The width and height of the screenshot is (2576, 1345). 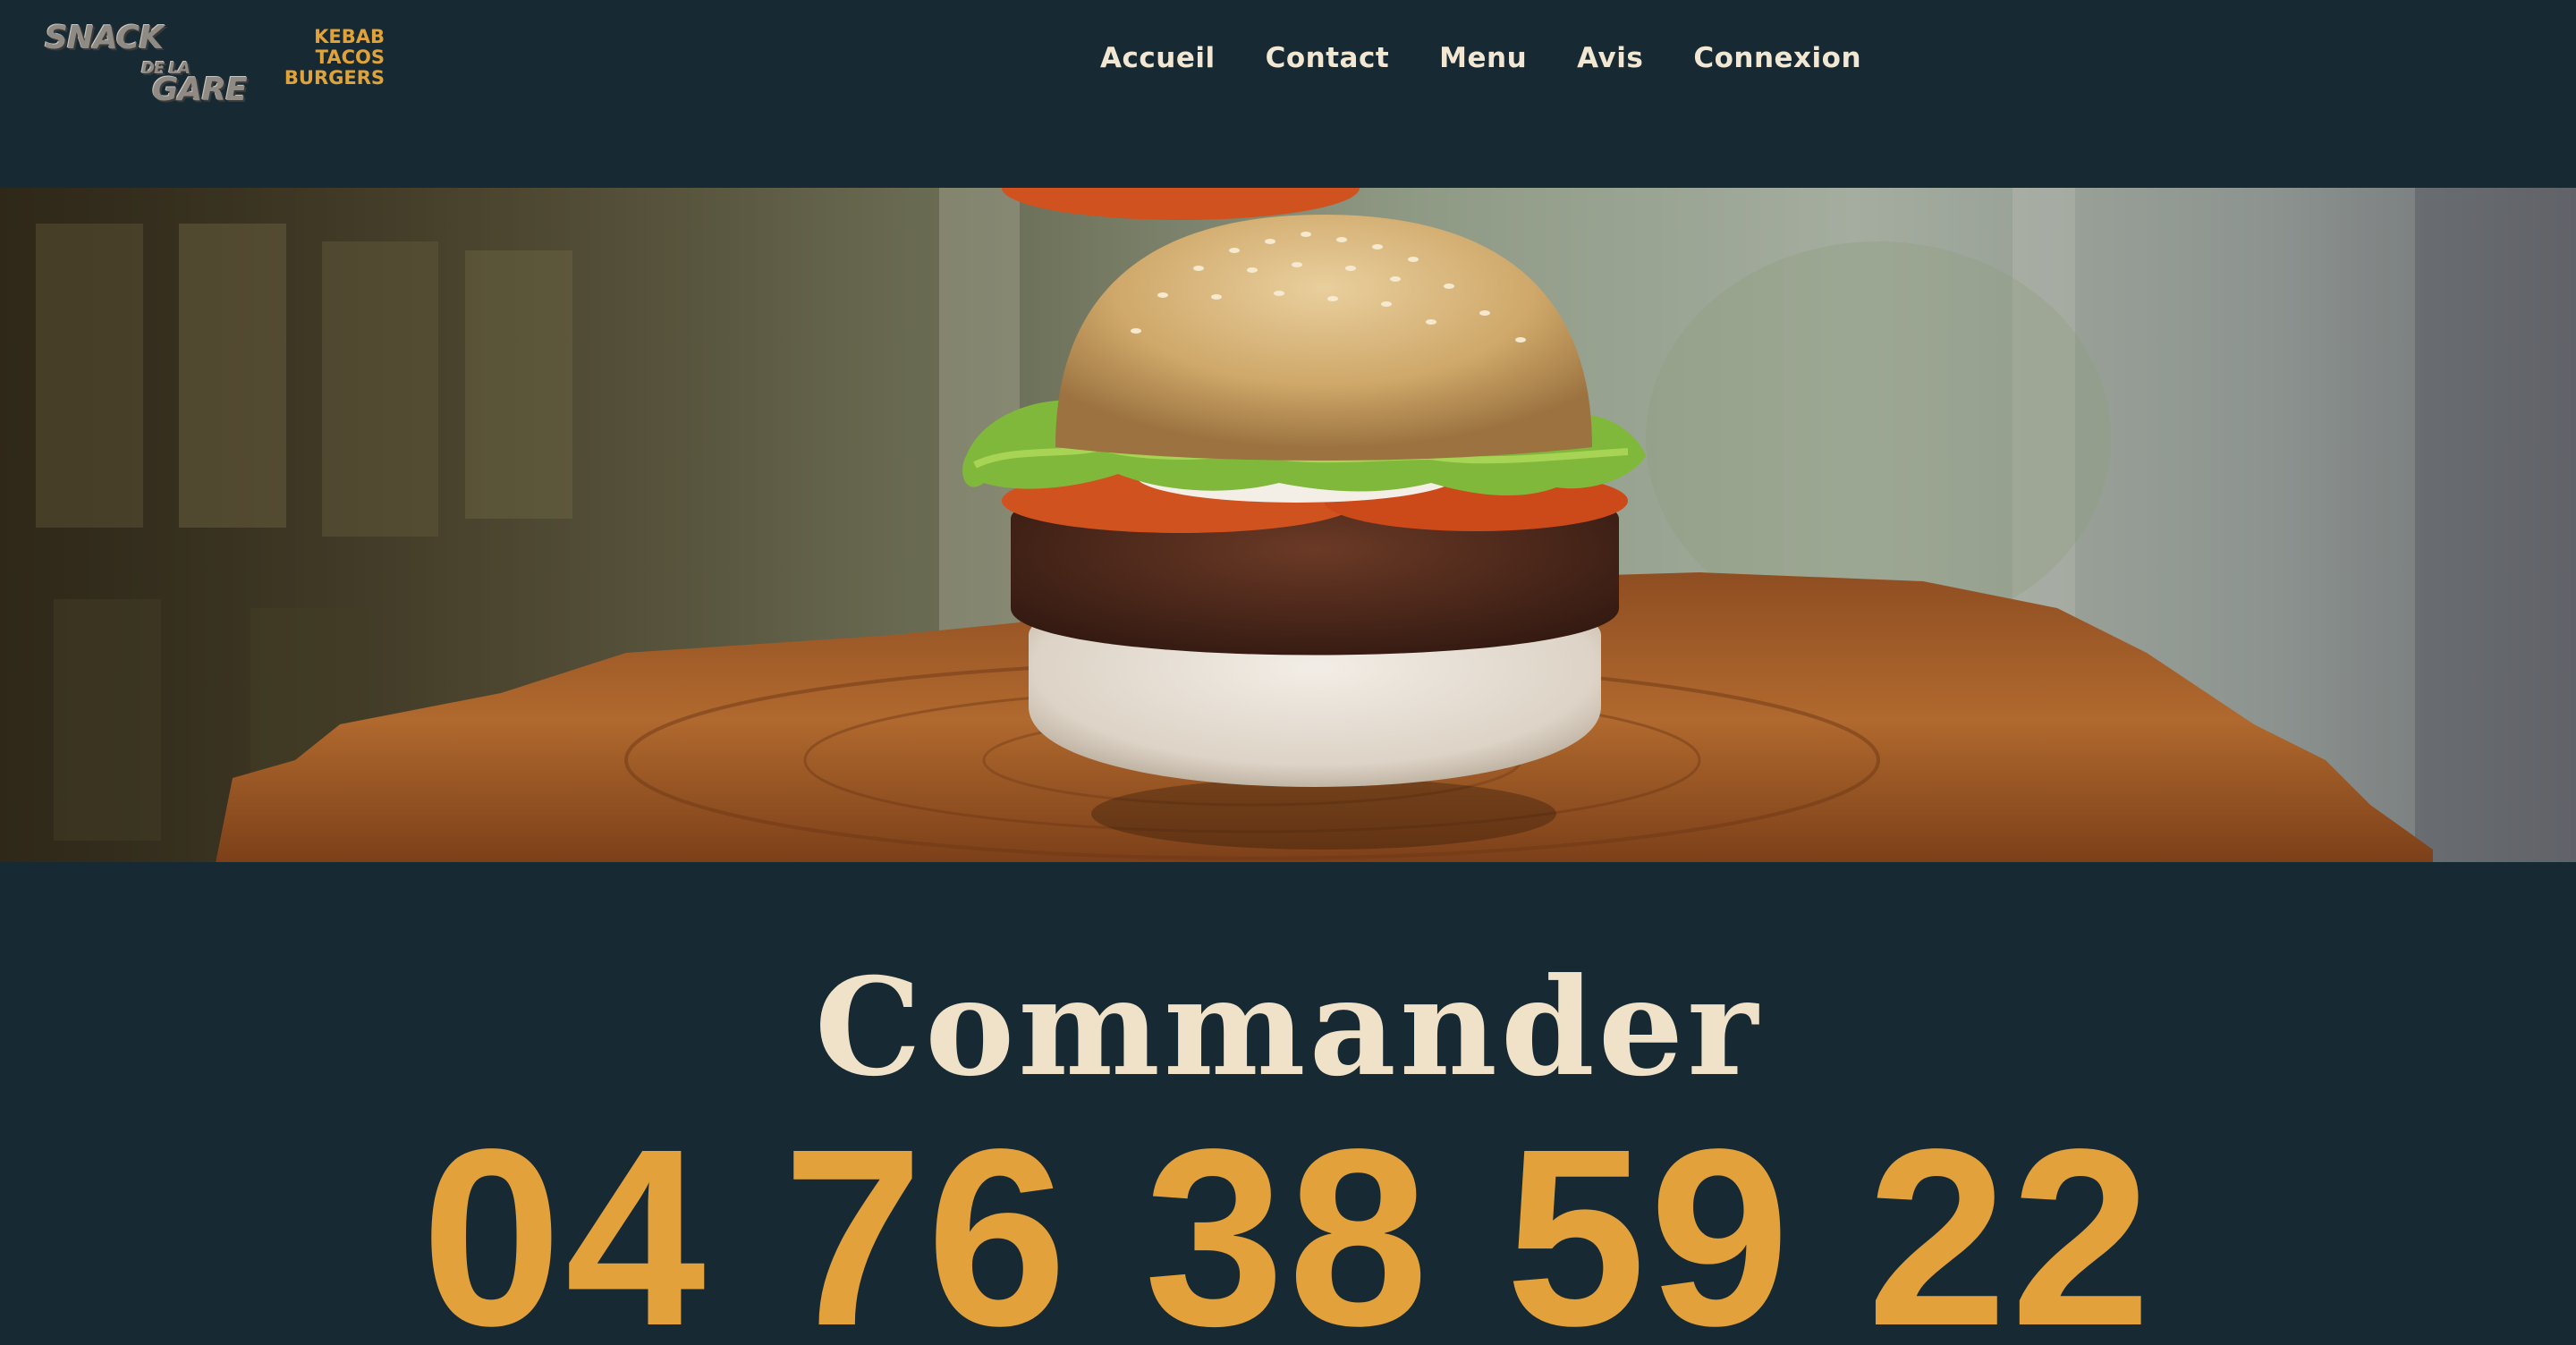 I want to click on nav-link-contact: Contact, so click(x=1328, y=58).